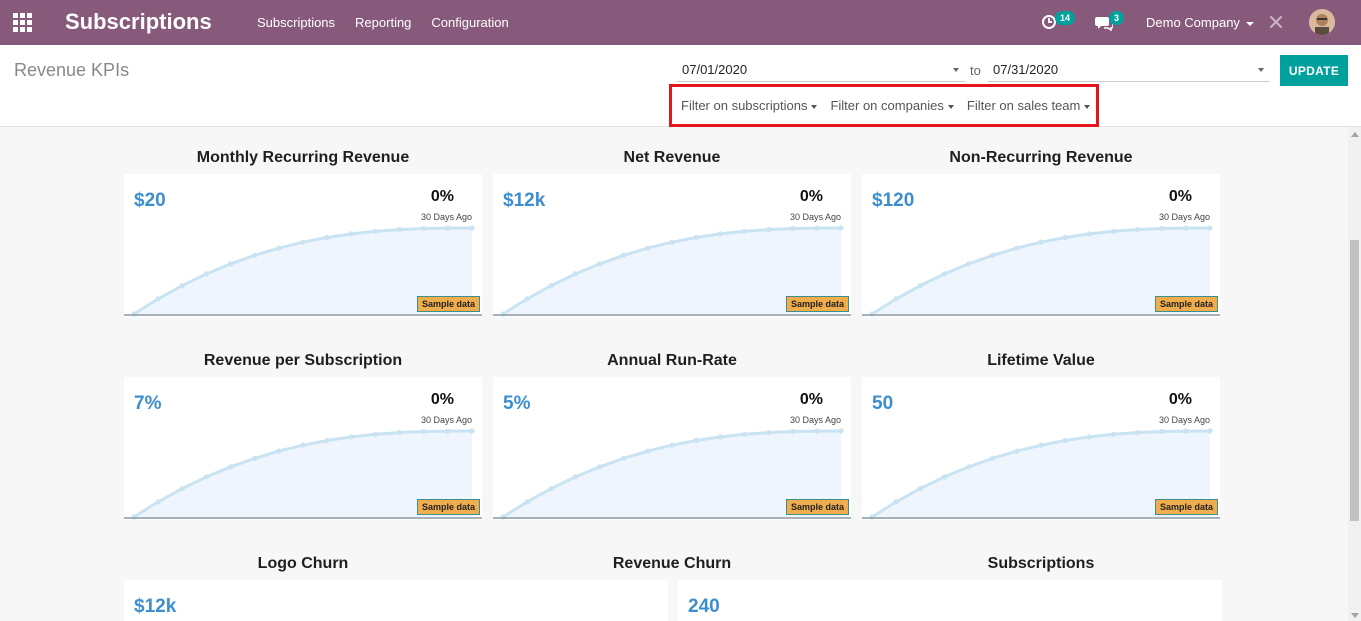 The height and width of the screenshot is (621, 1361). Describe the element at coordinates (883, 403) in the screenshot. I see `kpi-value: 50` at that location.